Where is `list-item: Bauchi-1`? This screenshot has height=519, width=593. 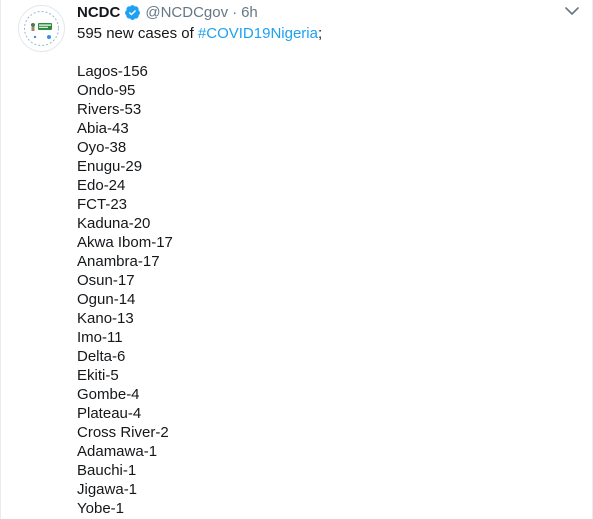
list-item: Bauchi-1 is located at coordinates (107, 470).